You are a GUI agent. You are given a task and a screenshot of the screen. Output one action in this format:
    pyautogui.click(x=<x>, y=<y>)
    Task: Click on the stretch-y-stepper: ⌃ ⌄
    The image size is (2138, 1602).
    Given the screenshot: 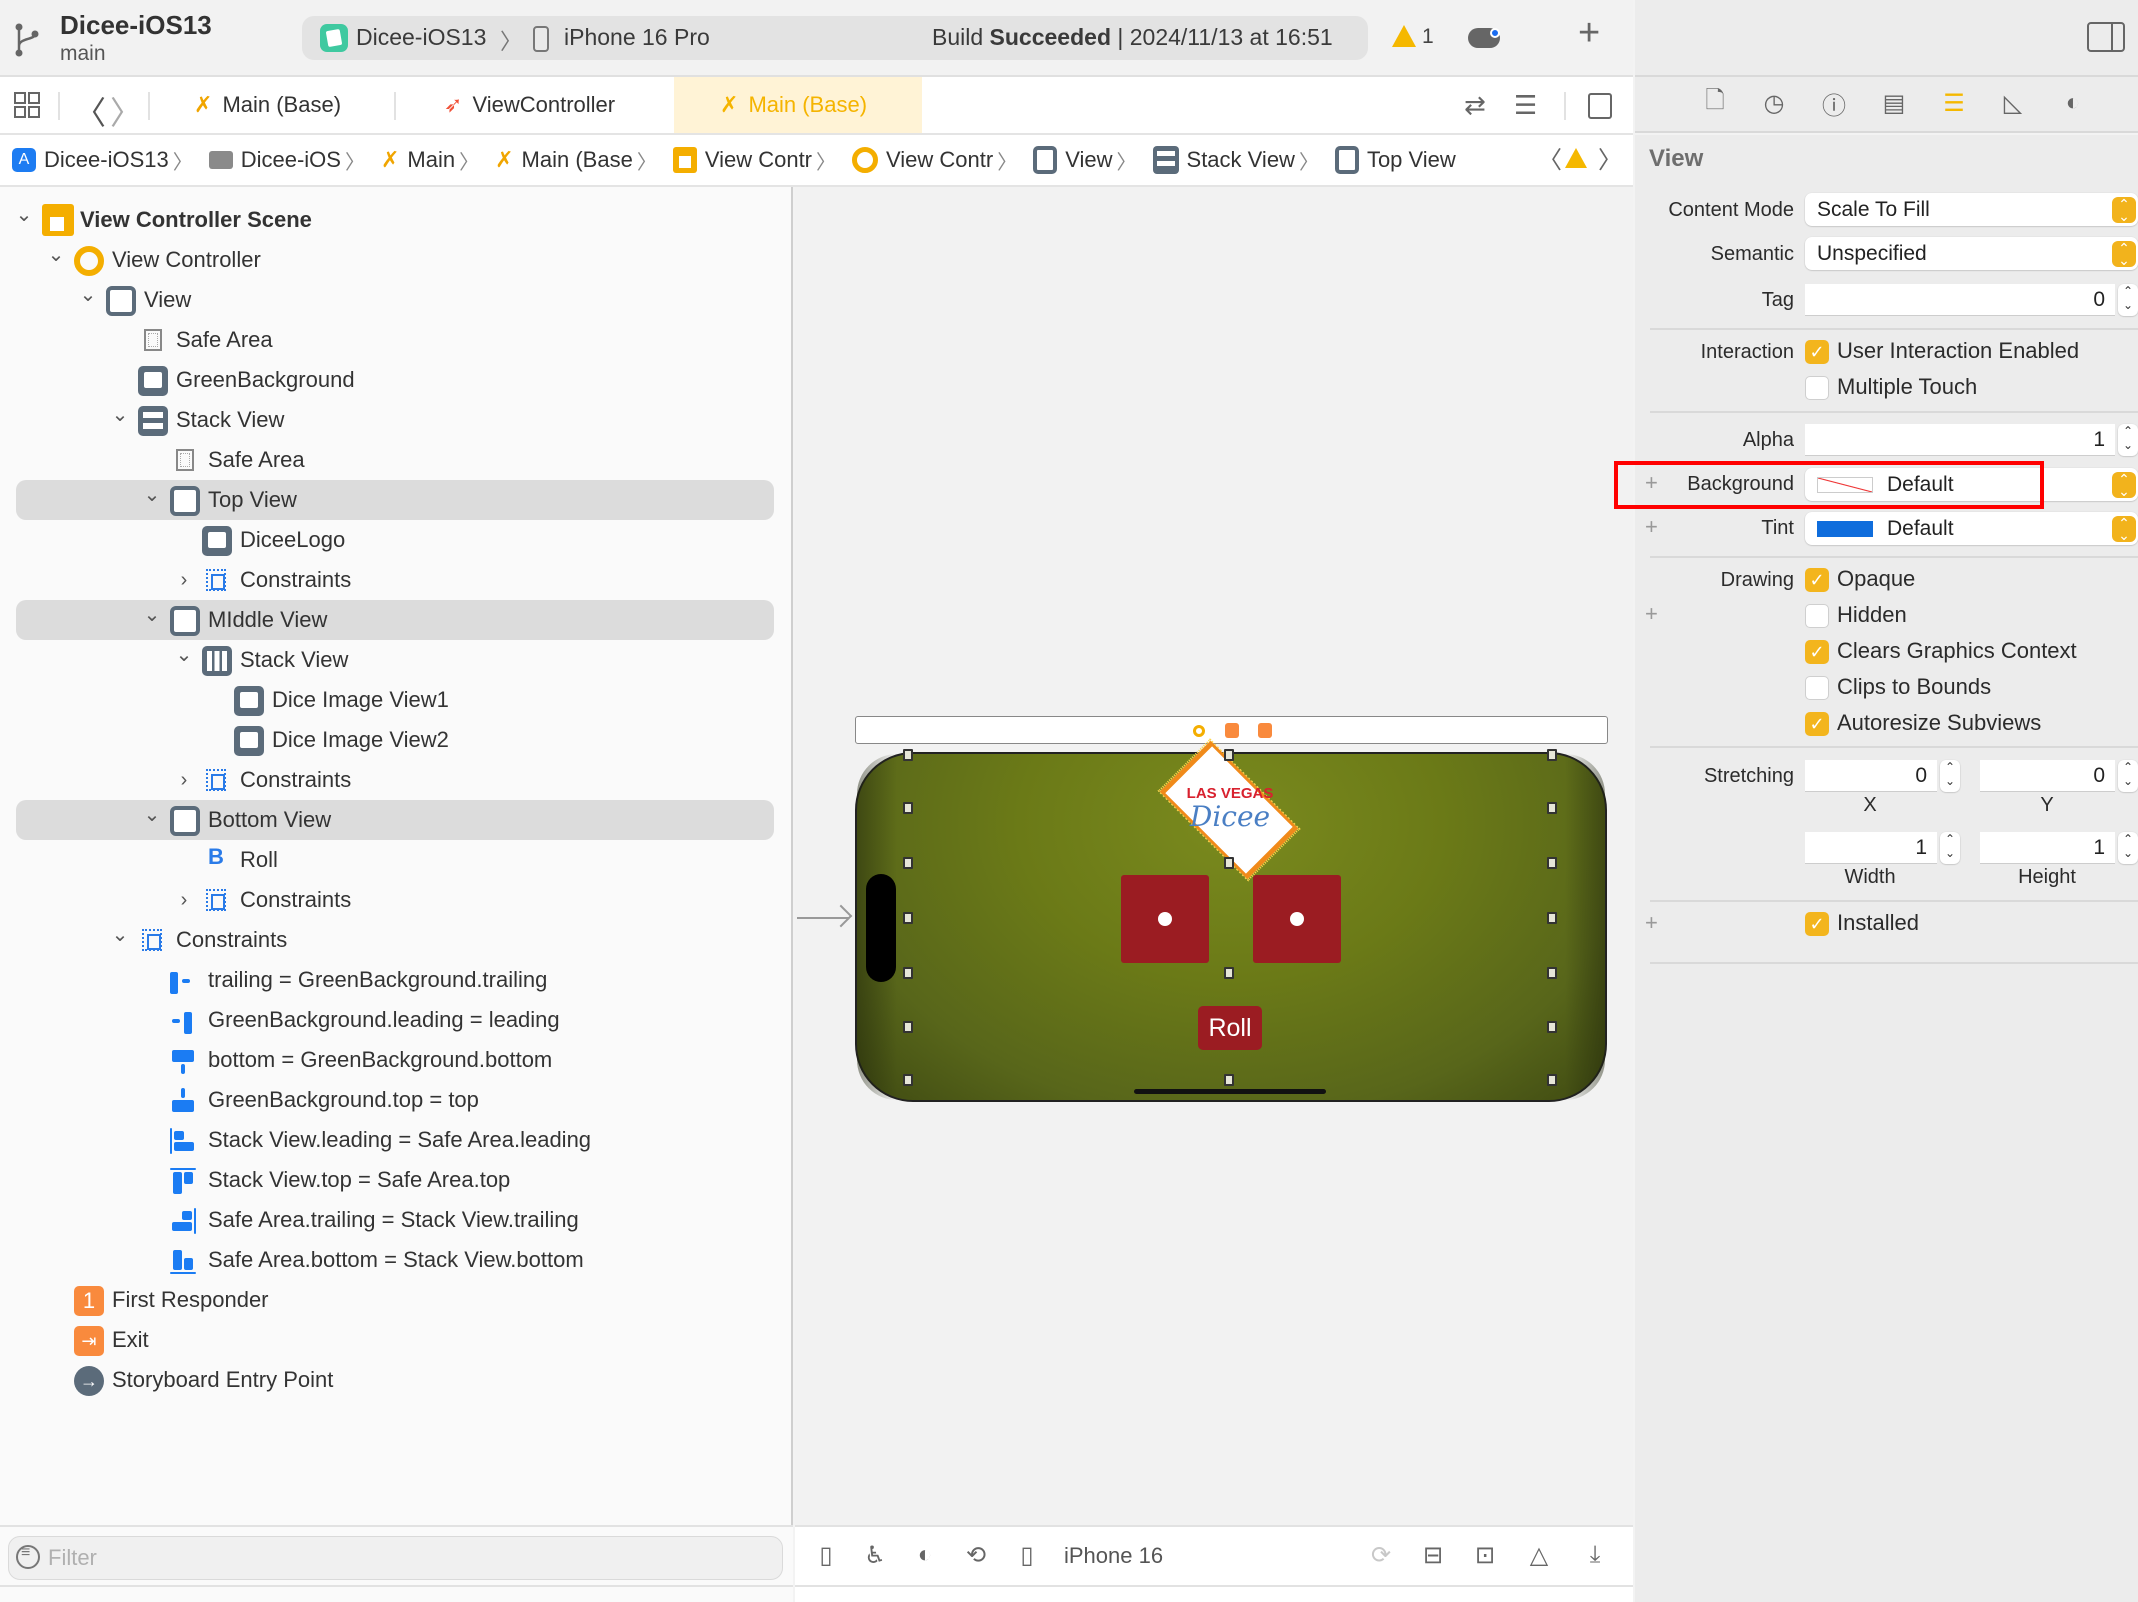 What is the action you would take?
    pyautogui.click(x=2128, y=776)
    